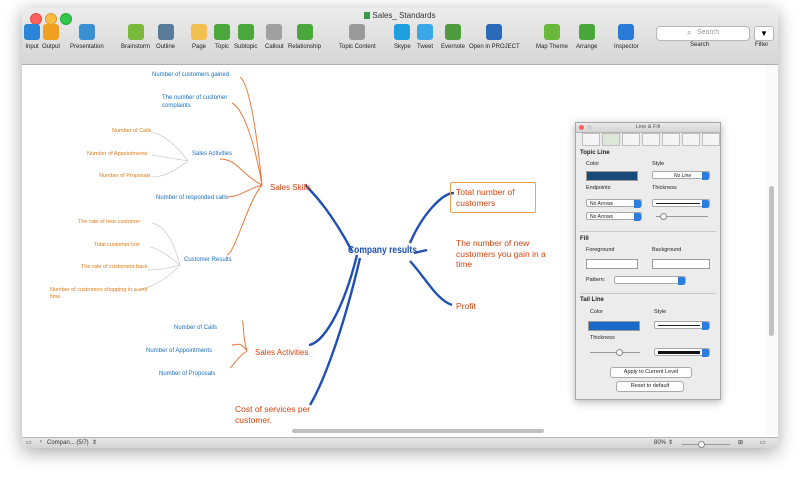  Describe the element at coordinates (165, 42) in the screenshot. I see `outline-button: Outline` at that location.